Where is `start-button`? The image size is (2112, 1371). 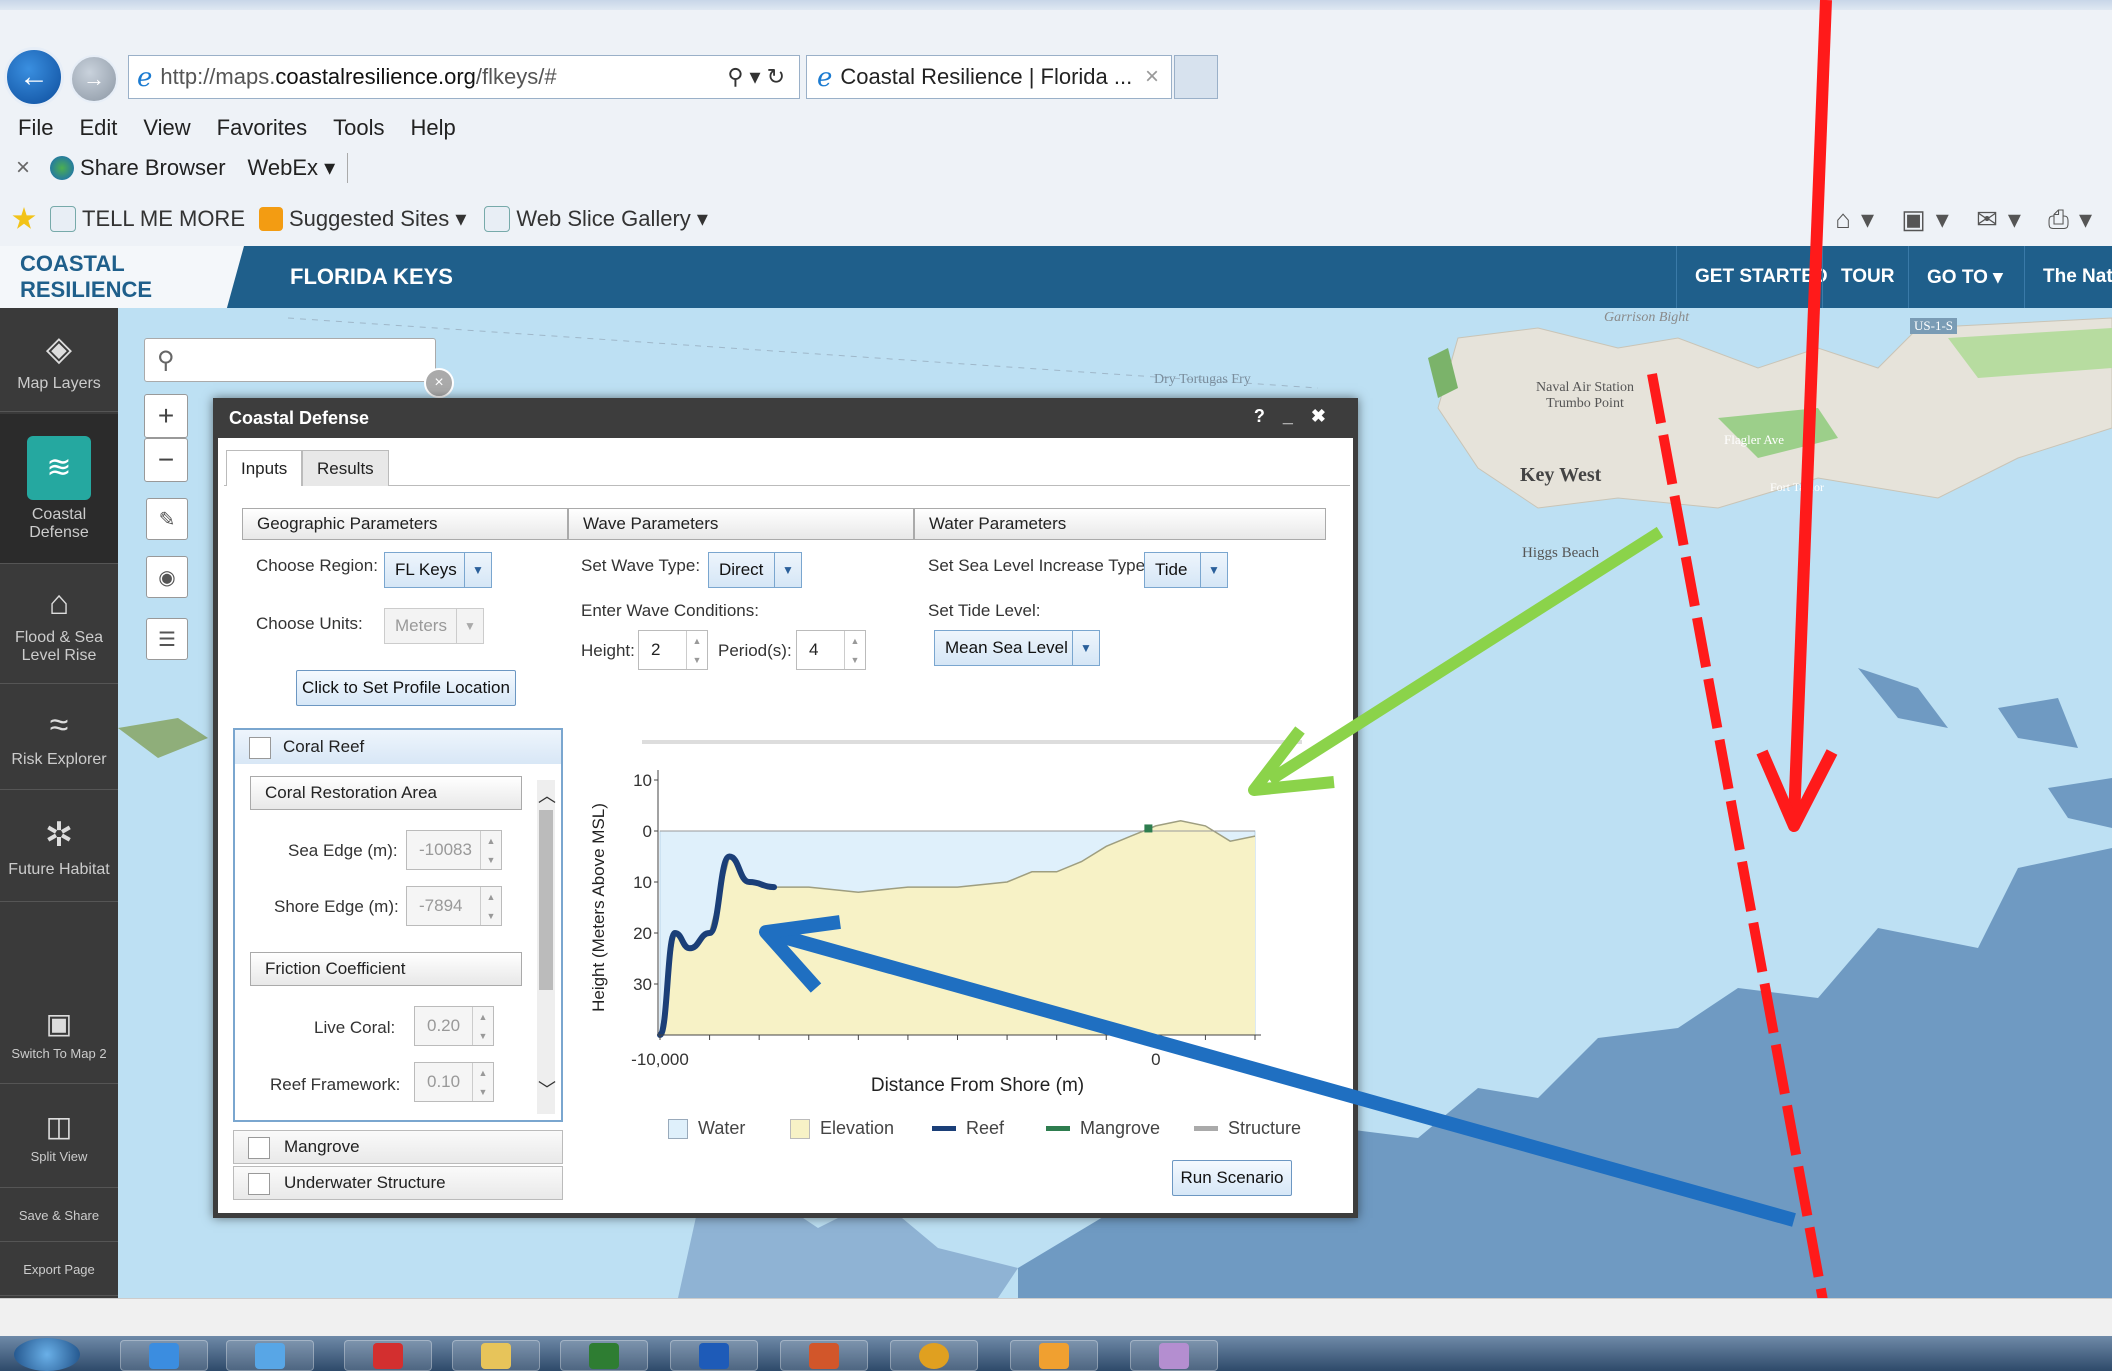
start-button is located at coordinates (47, 1354).